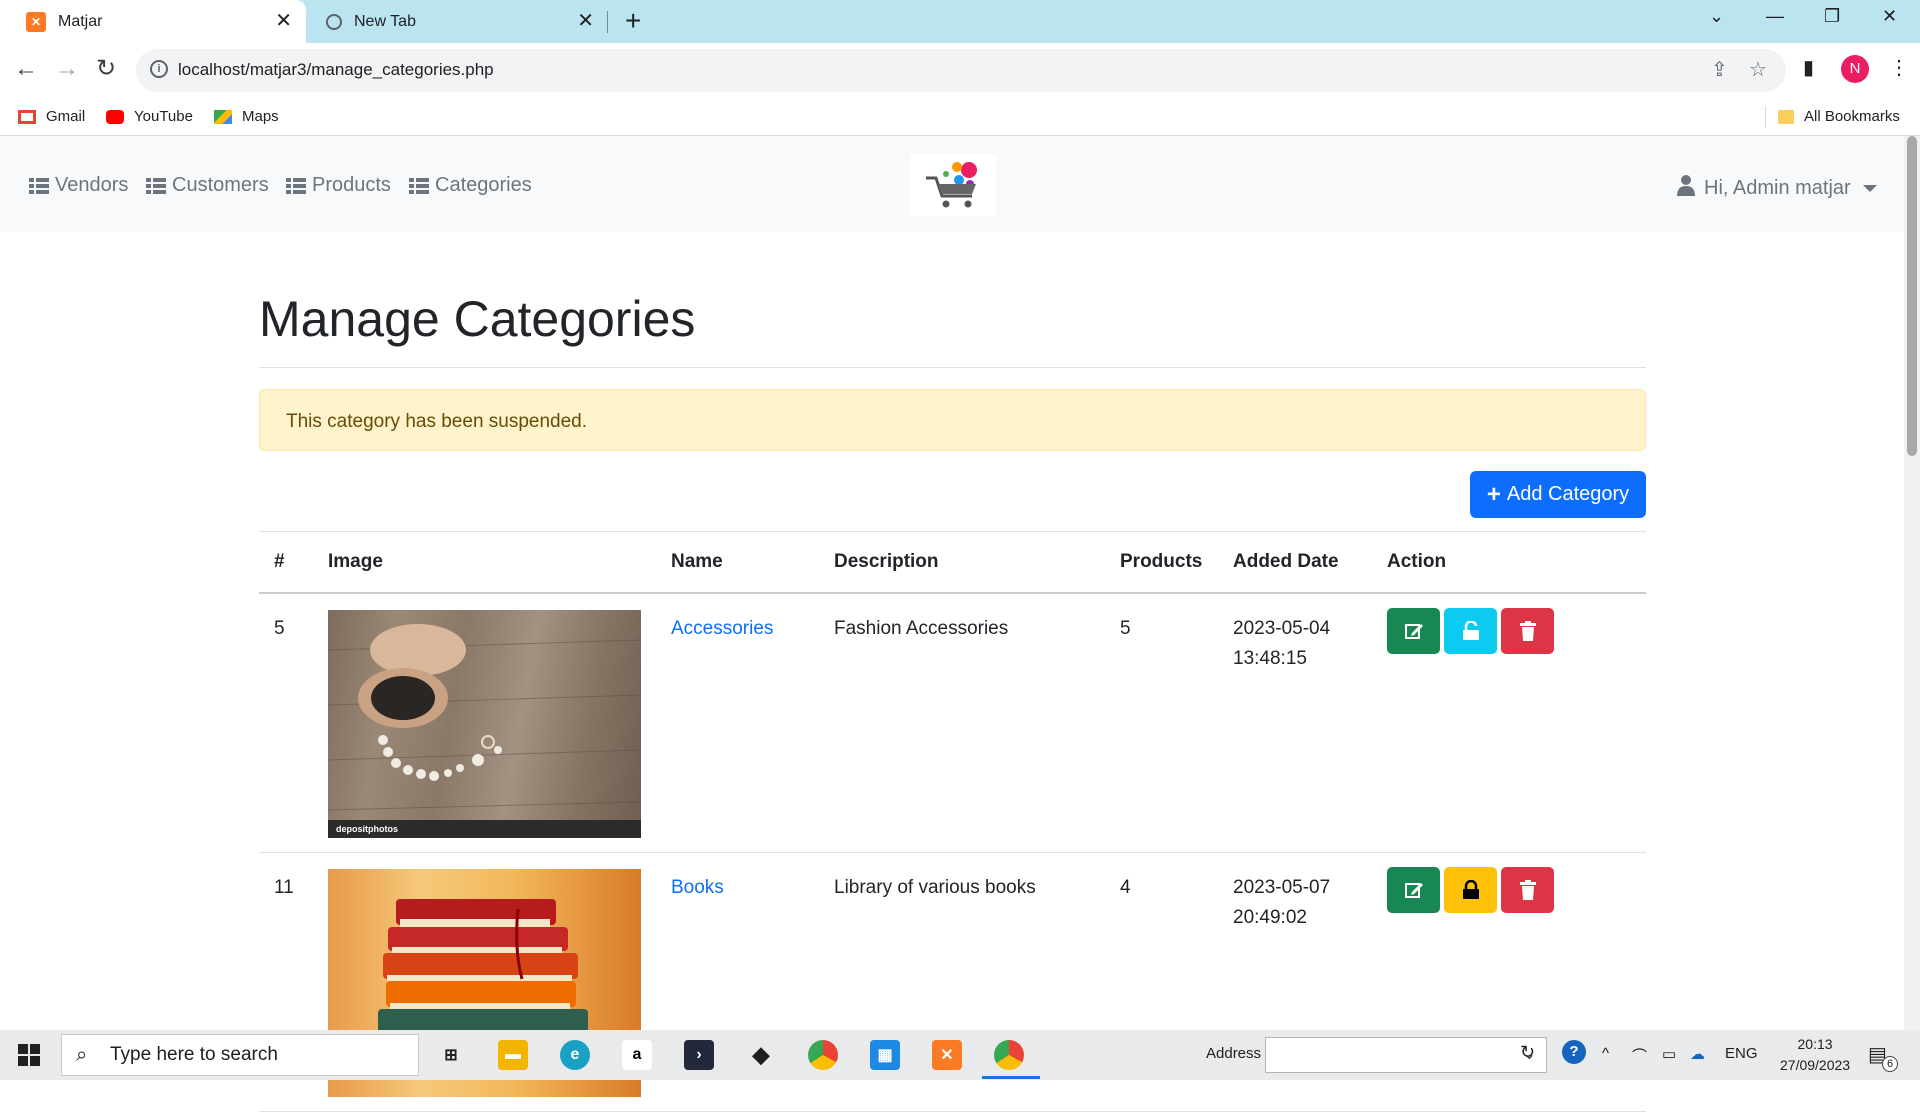 The width and height of the screenshot is (1920, 1112). What do you see at coordinates (153, 21) in the screenshot?
I see `tab-matjar: ✕ Matjar ✕` at bounding box center [153, 21].